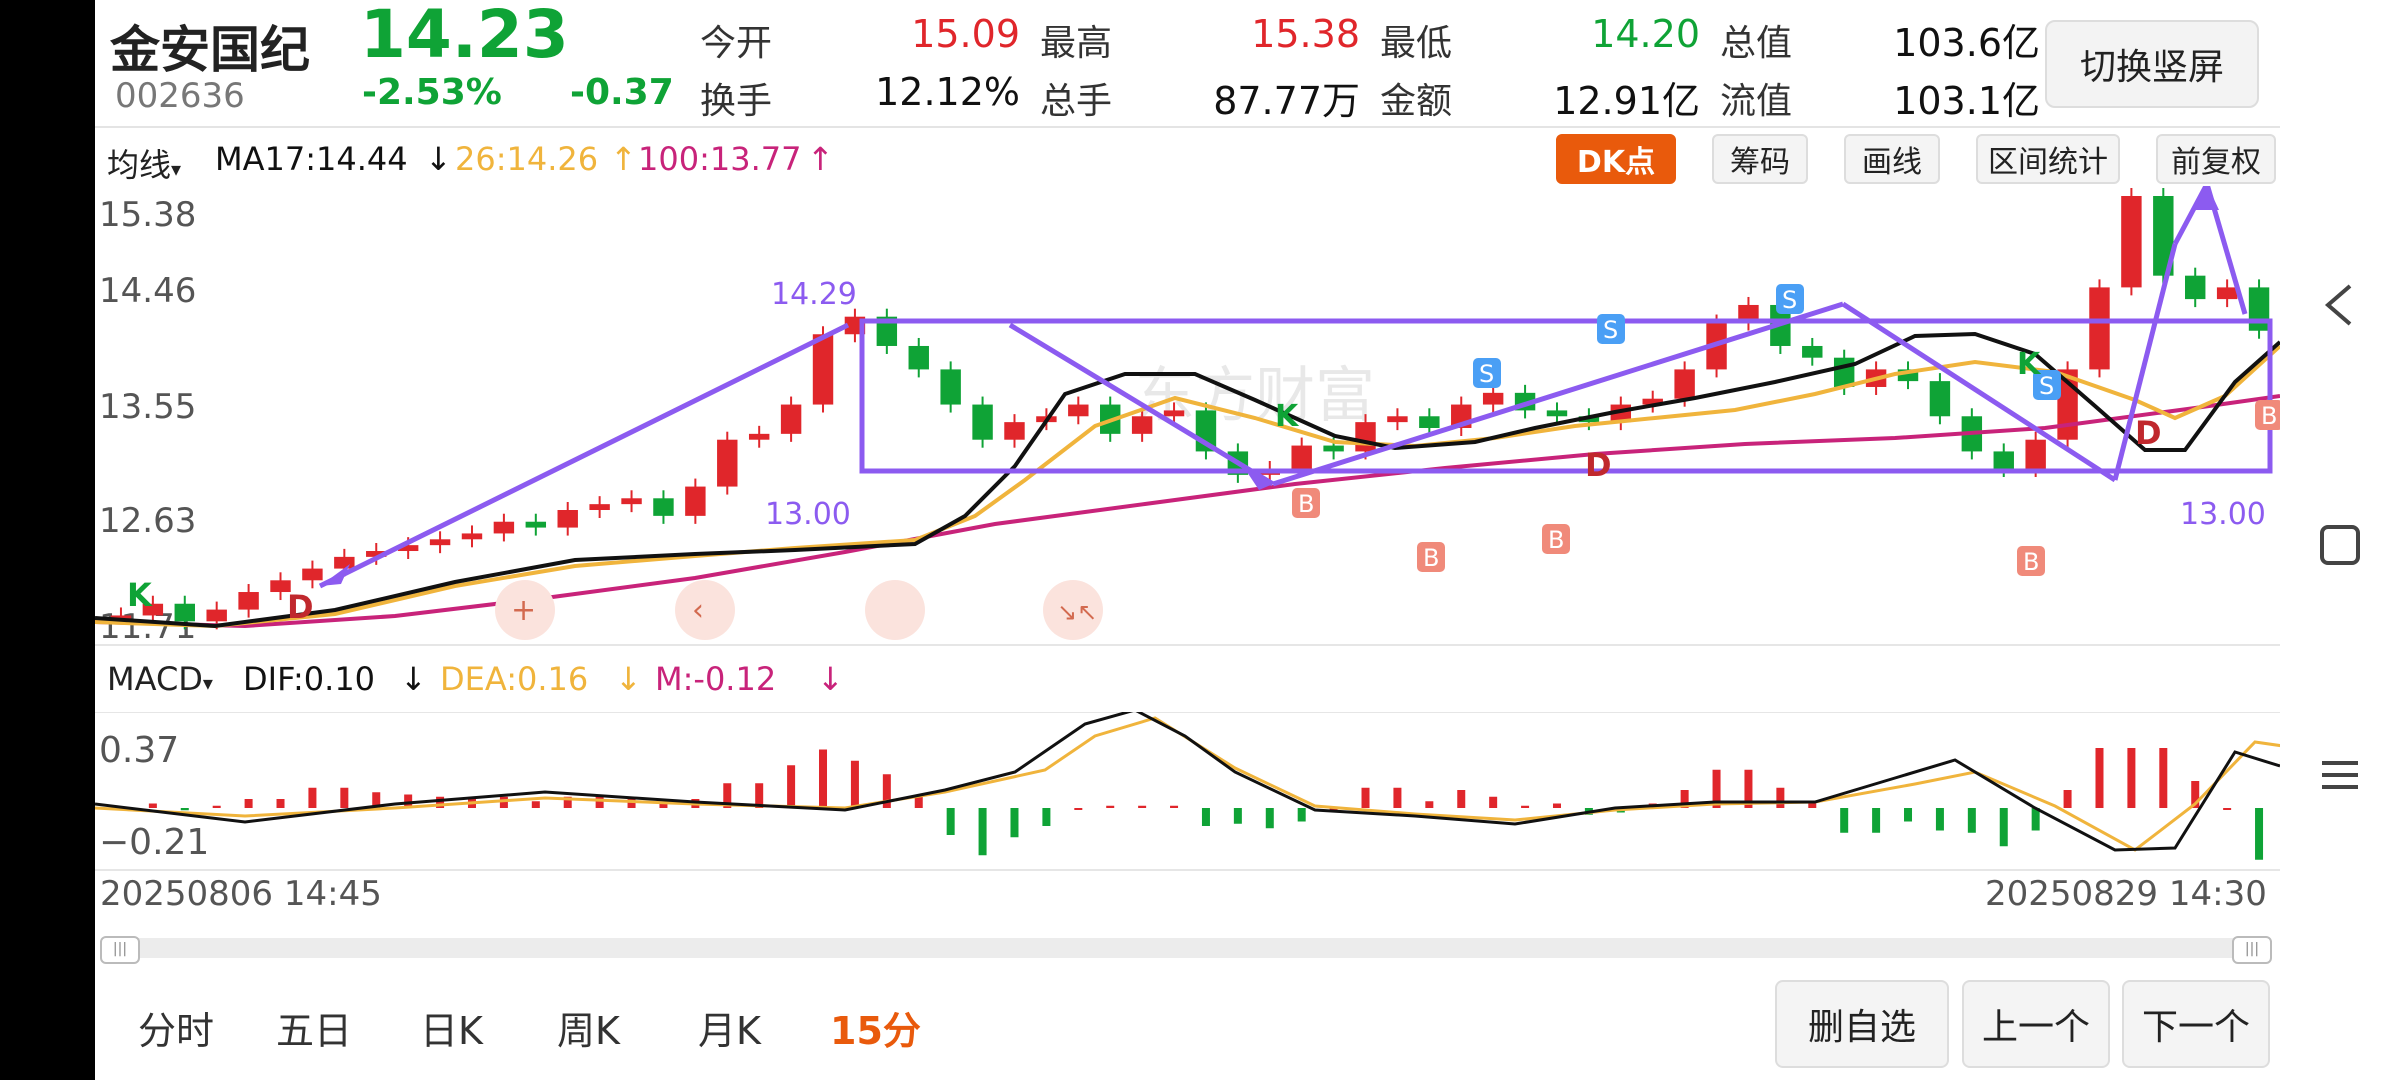 The width and height of the screenshot is (2400, 1080). Describe the element at coordinates (1076, 101) in the screenshot. I see `volume-label: 总手` at that location.